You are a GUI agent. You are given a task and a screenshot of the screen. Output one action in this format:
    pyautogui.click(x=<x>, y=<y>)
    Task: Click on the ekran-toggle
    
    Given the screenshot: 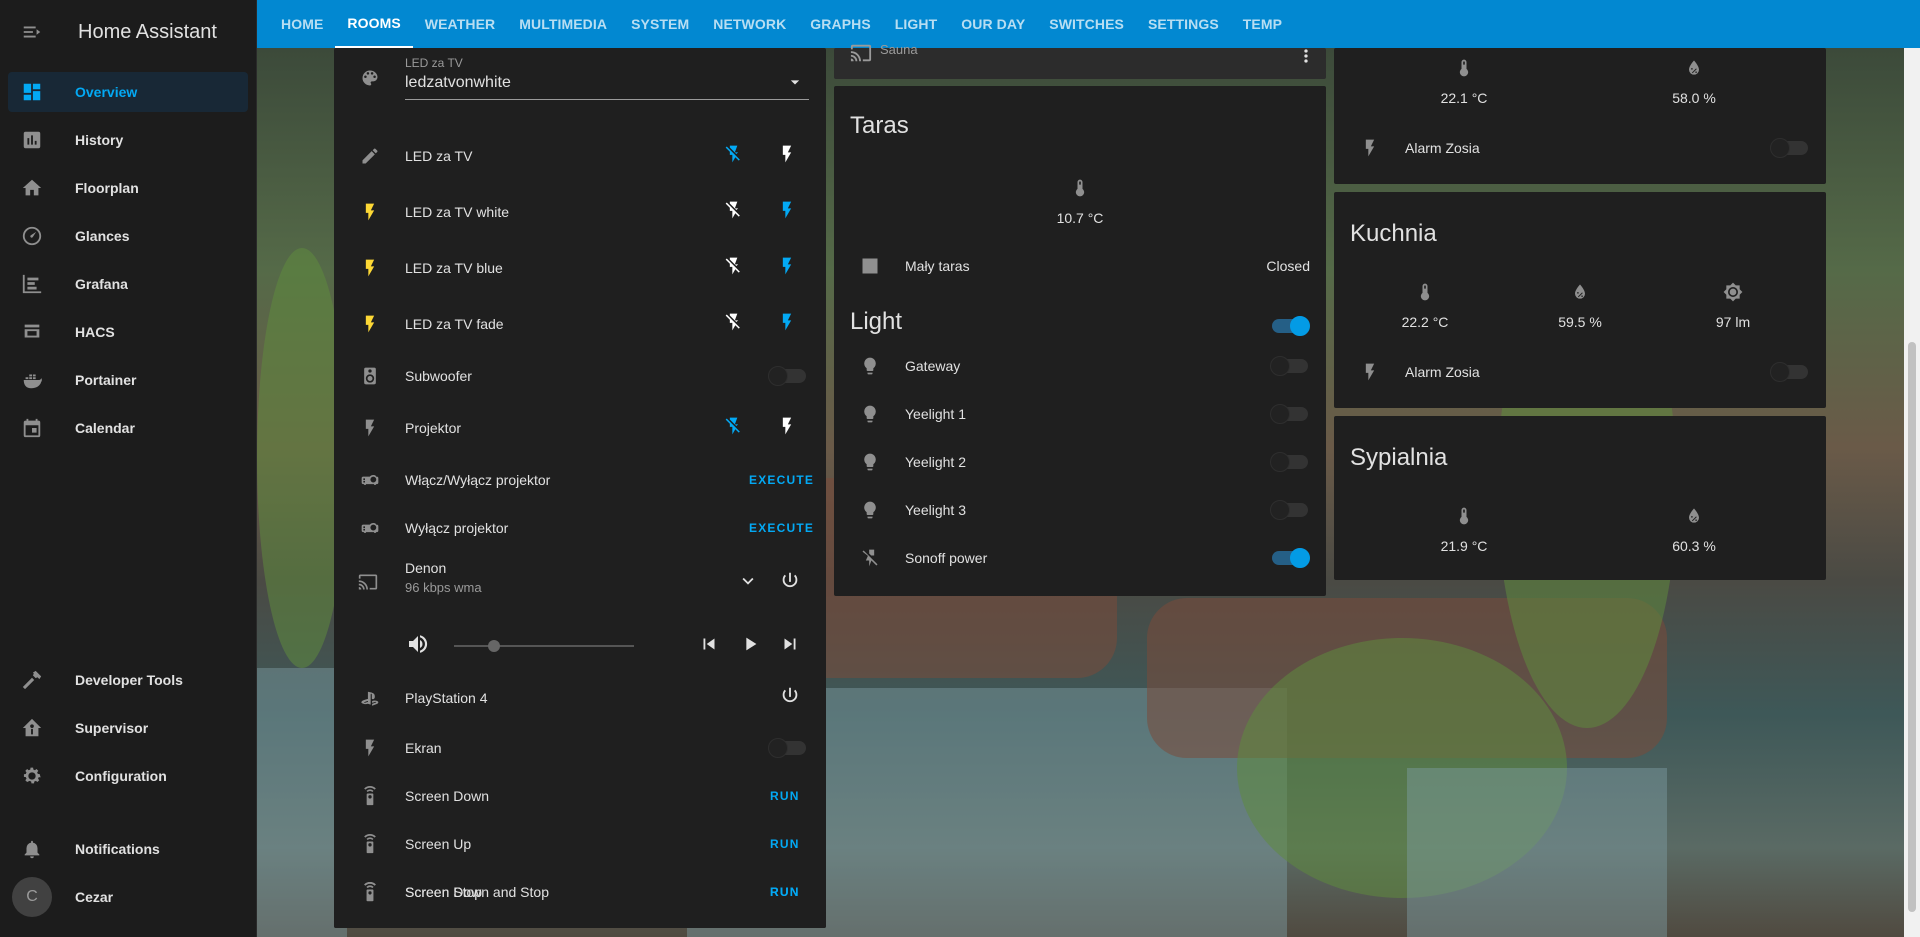 What is the action you would take?
    pyautogui.click(x=787, y=748)
    